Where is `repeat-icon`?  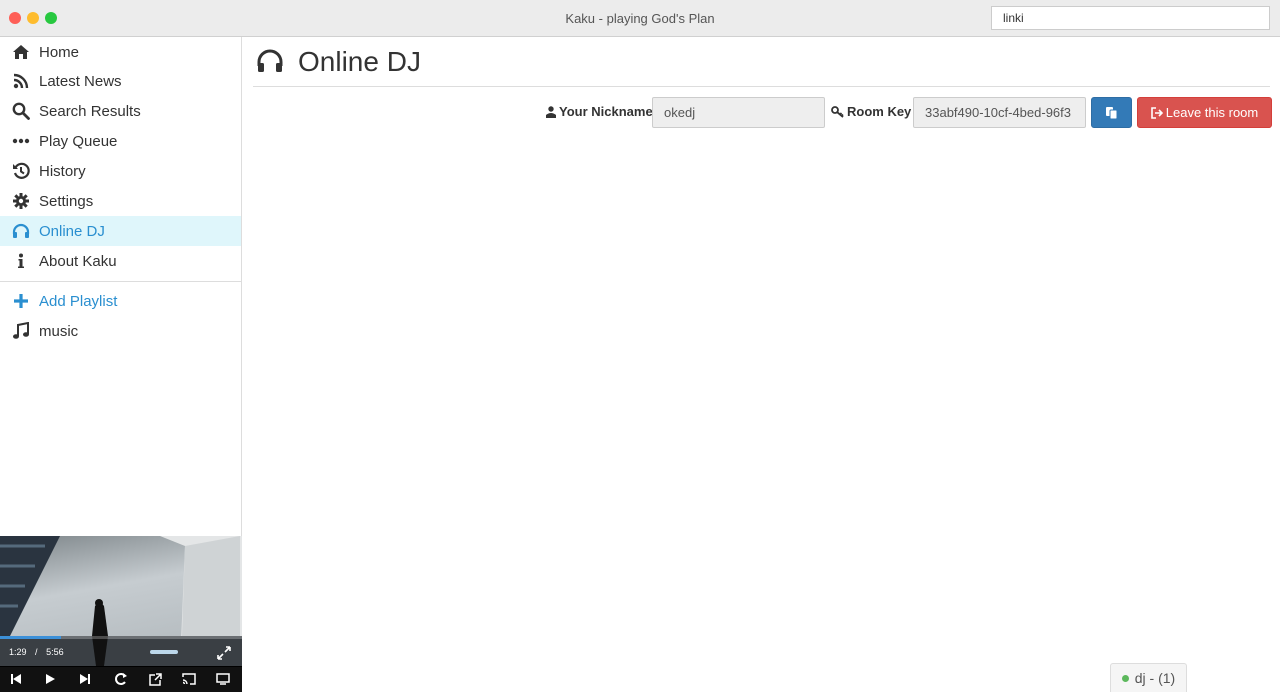 repeat-icon is located at coordinates (121, 679).